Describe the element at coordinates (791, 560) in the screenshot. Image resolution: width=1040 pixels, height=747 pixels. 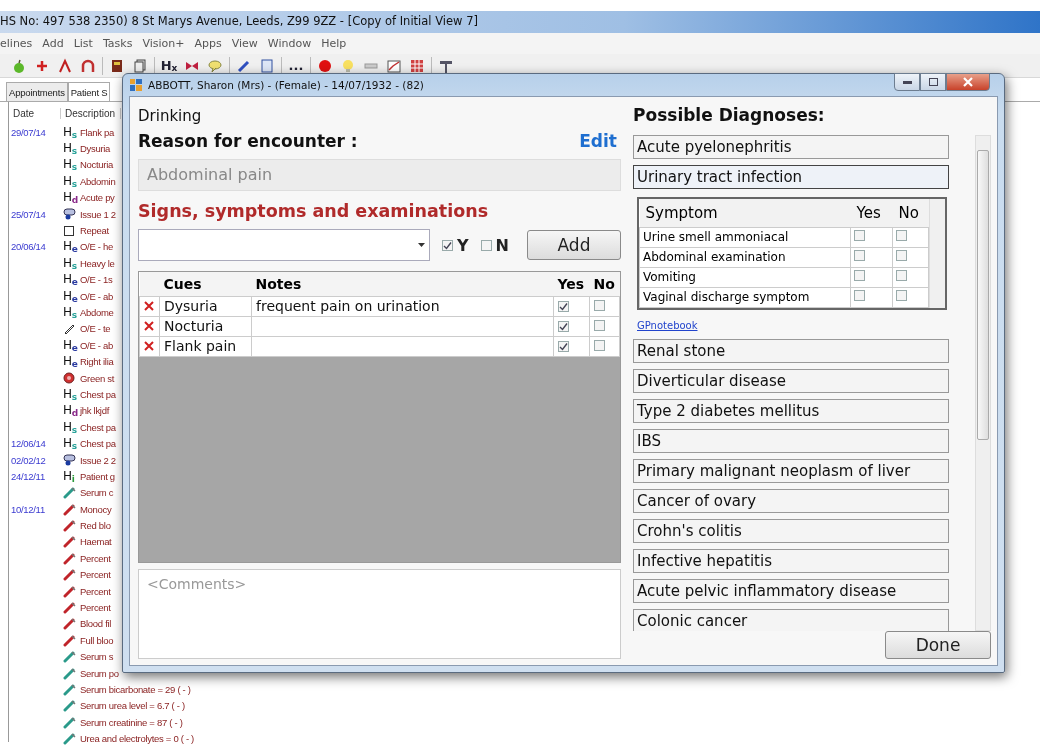
I see `diagnosis-item: Infective hepatitis` at that location.